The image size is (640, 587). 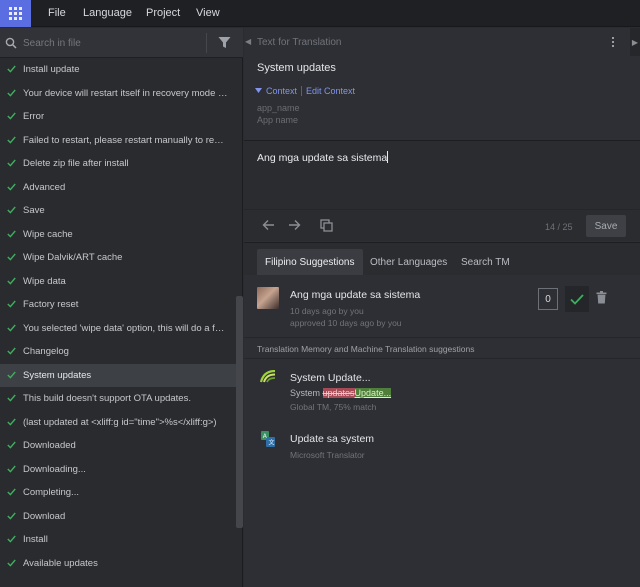 I want to click on string-list-item-label: Downloaded, so click(x=49, y=446).